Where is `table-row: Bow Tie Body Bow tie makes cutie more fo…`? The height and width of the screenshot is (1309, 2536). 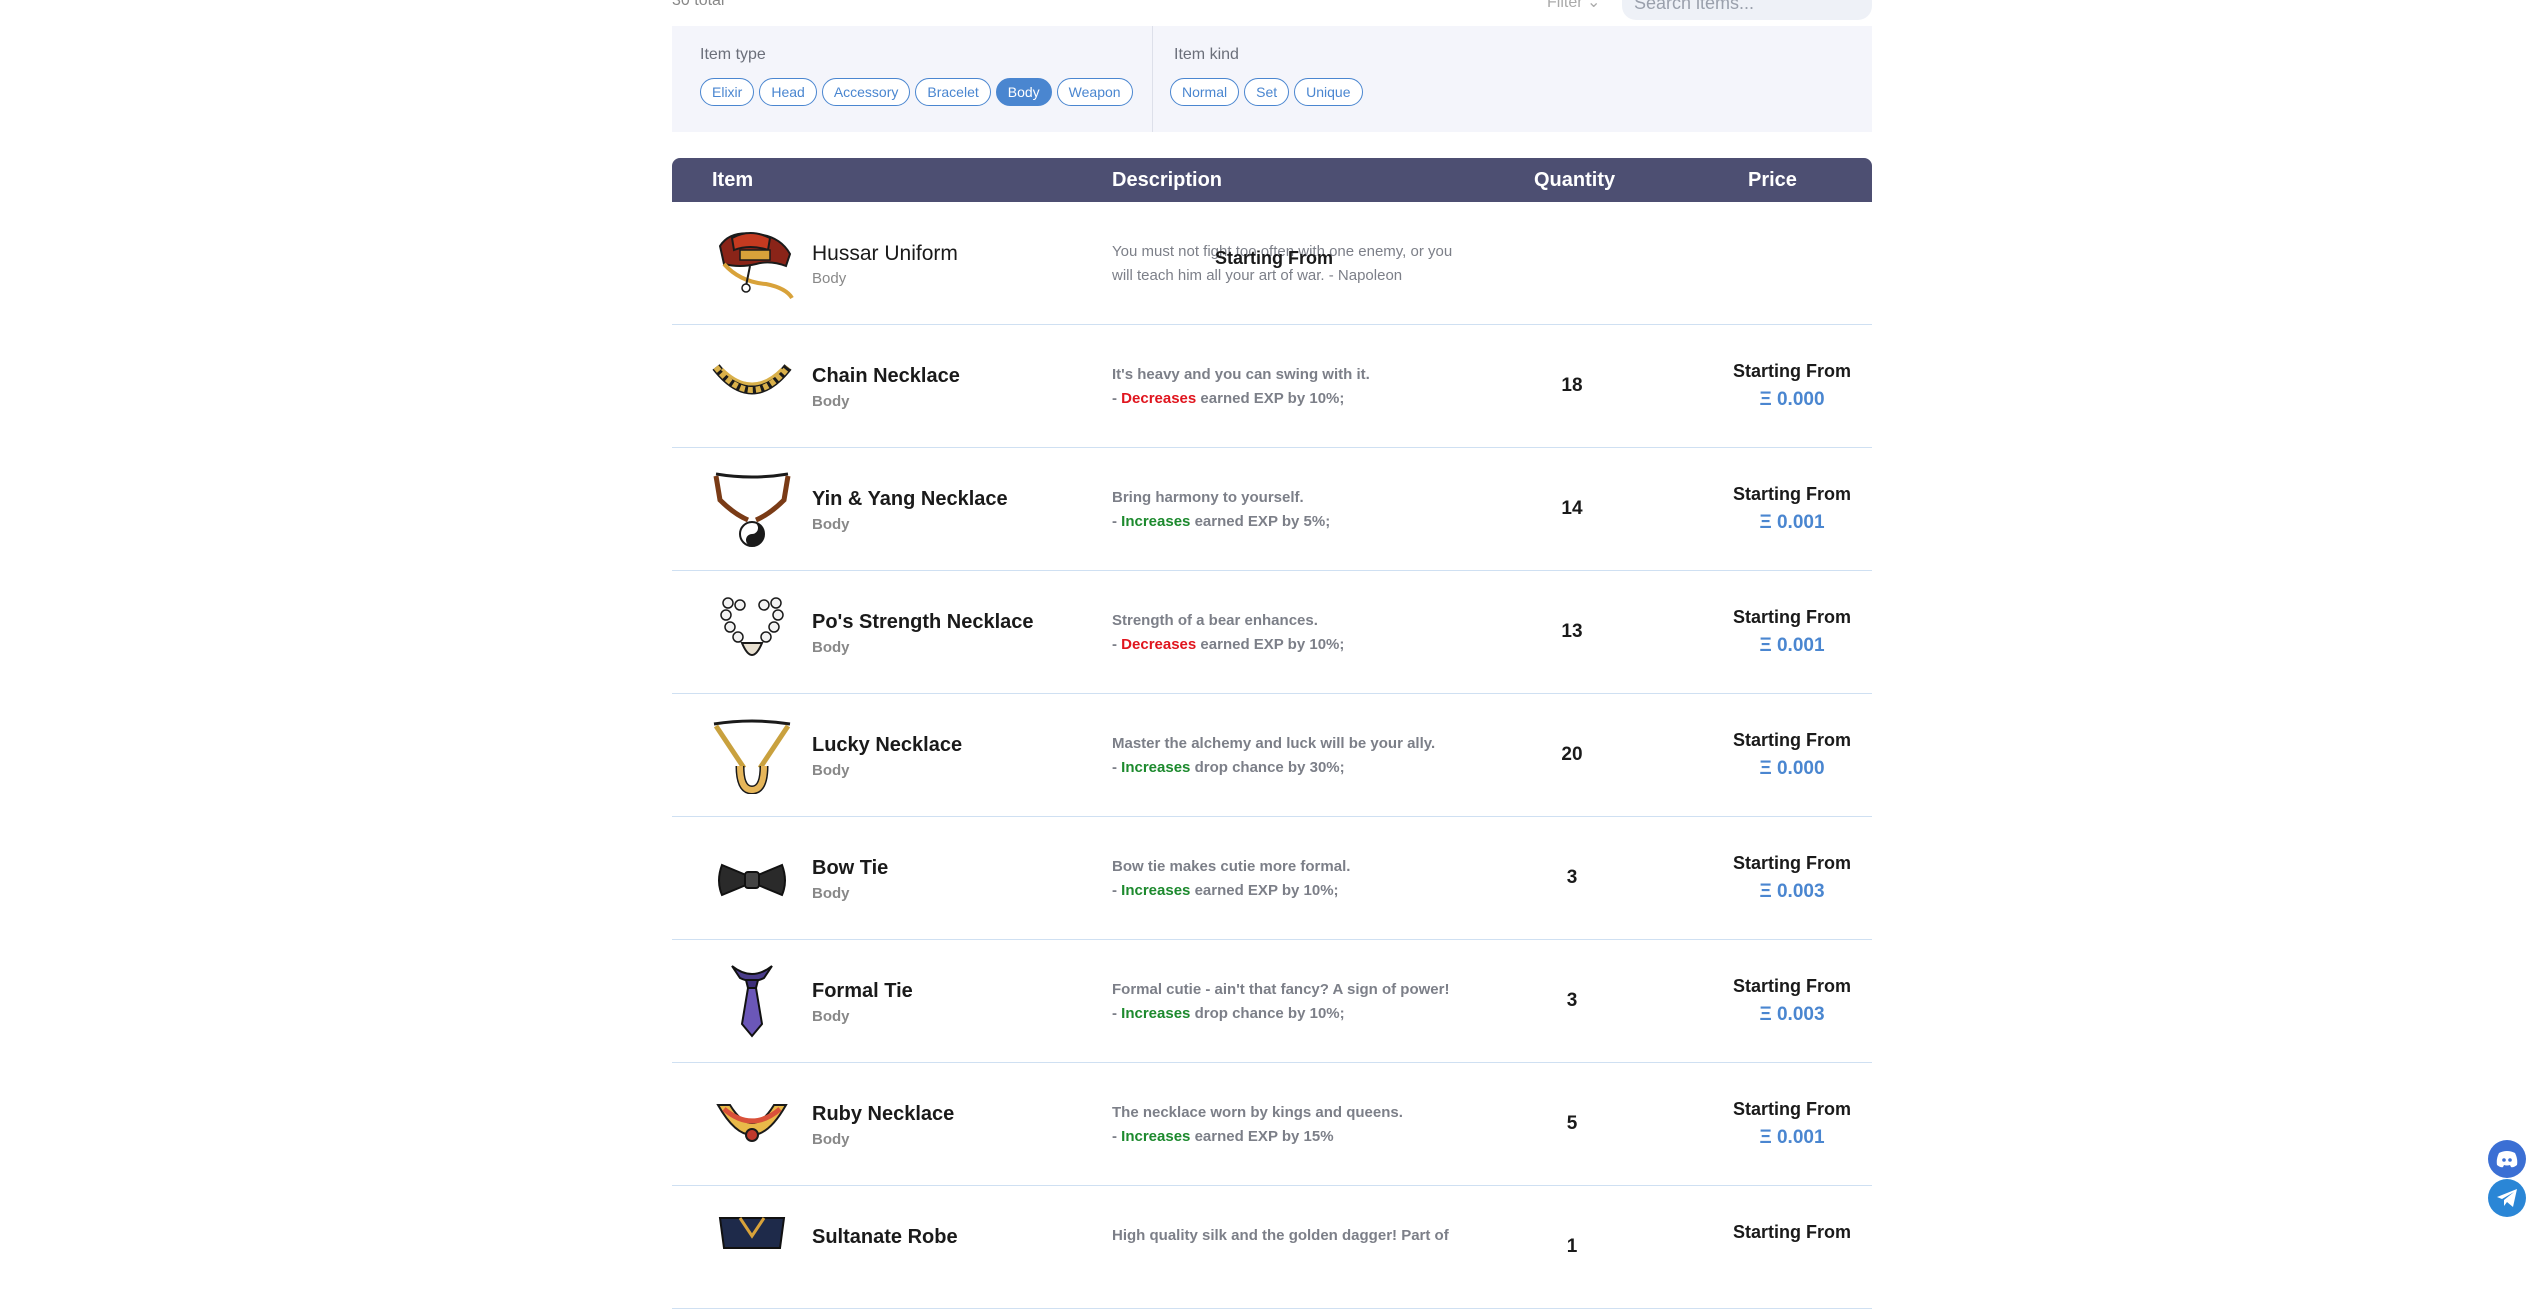 table-row: Bow Tie Body Bow tie makes cutie more fo… is located at coordinates (1272, 878).